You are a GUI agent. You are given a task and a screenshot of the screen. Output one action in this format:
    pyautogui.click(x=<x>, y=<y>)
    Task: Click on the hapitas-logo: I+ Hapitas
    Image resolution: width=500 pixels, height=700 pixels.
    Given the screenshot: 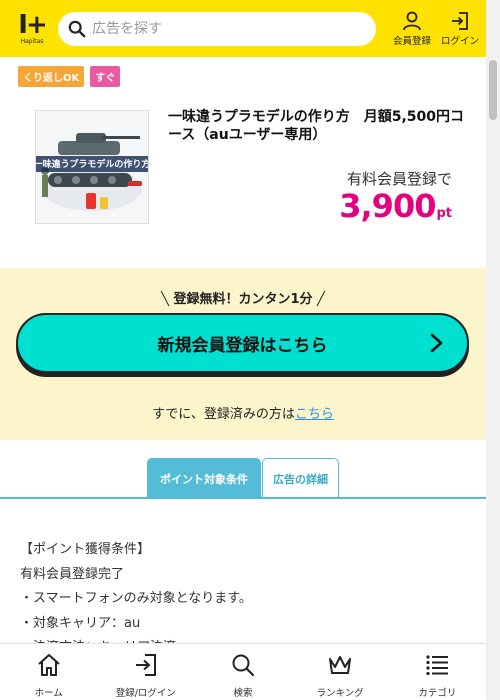 What is the action you would take?
    pyautogui.click(x=32, y=29)
    